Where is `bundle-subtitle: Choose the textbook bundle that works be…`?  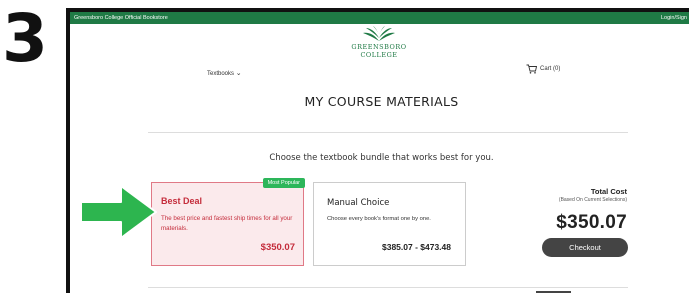
bundle-subtitle: Choose the textbook bundle that works be… is located at coordinates (381, 158).